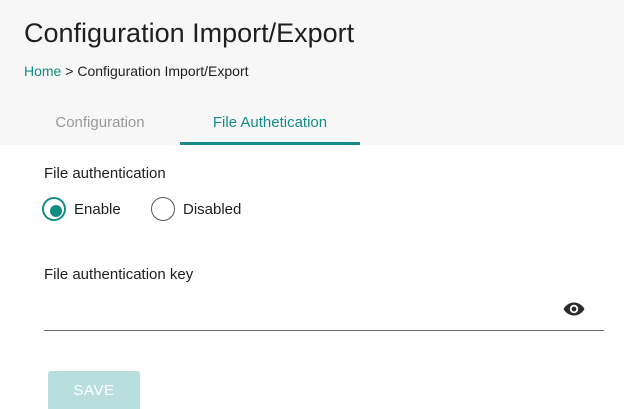 The width and height of the screenshot is (624, 409). I want to click on breadcrumb: Home > Configuration Import/Export, so click(136, 71).